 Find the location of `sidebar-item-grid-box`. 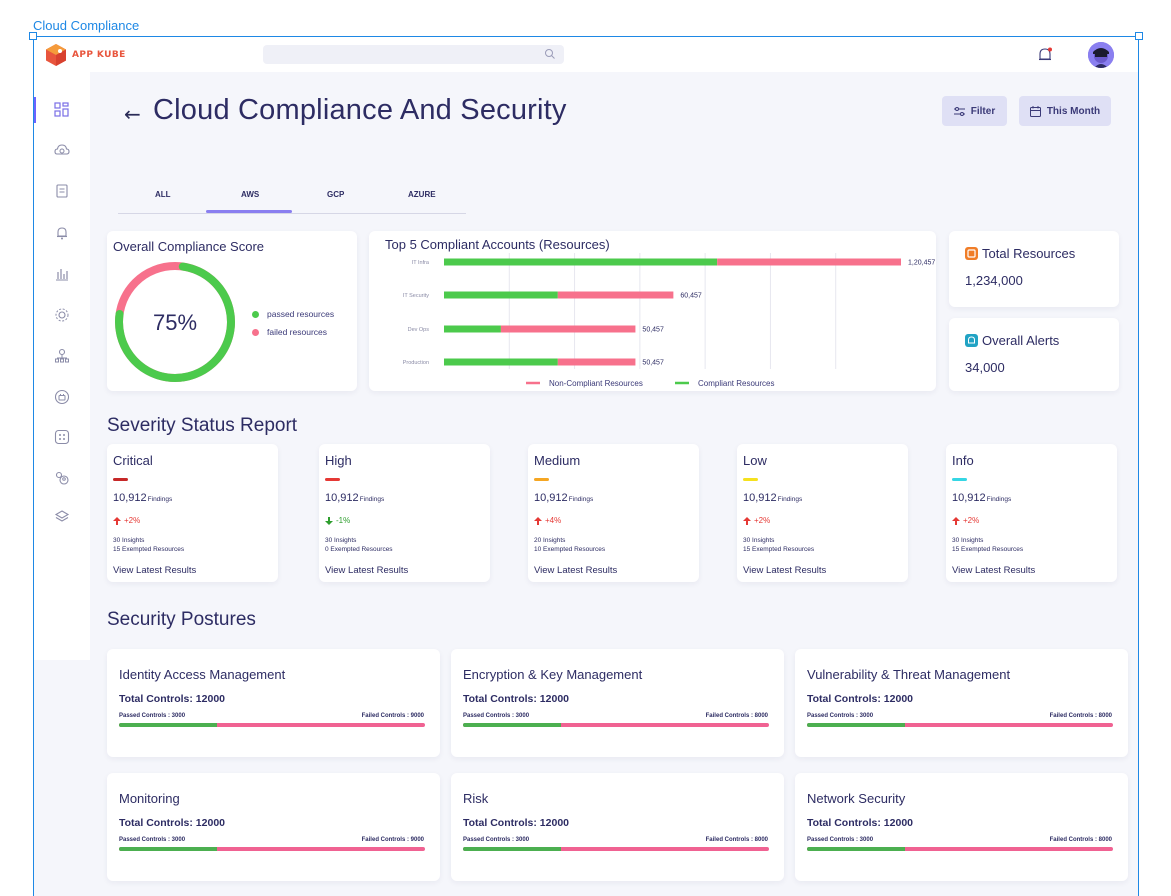

sidebar-item-grid-box is located at coordinates (62, 437).